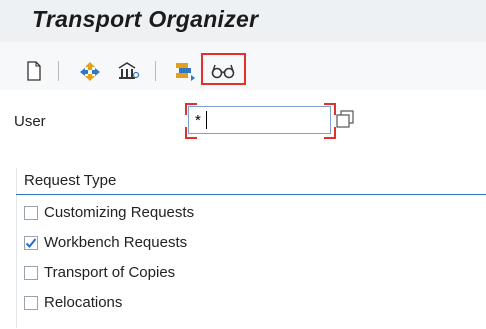 This screenshot has height=329, width=486. Describe the element at coordinates (110, 272) in the screenshot. I see `option-label: Transport of Copies` at that location.